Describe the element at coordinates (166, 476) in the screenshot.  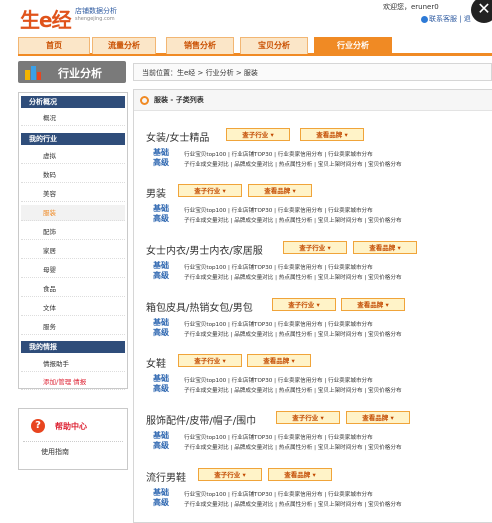
I see `category-name: 流行男鞋` at that location.